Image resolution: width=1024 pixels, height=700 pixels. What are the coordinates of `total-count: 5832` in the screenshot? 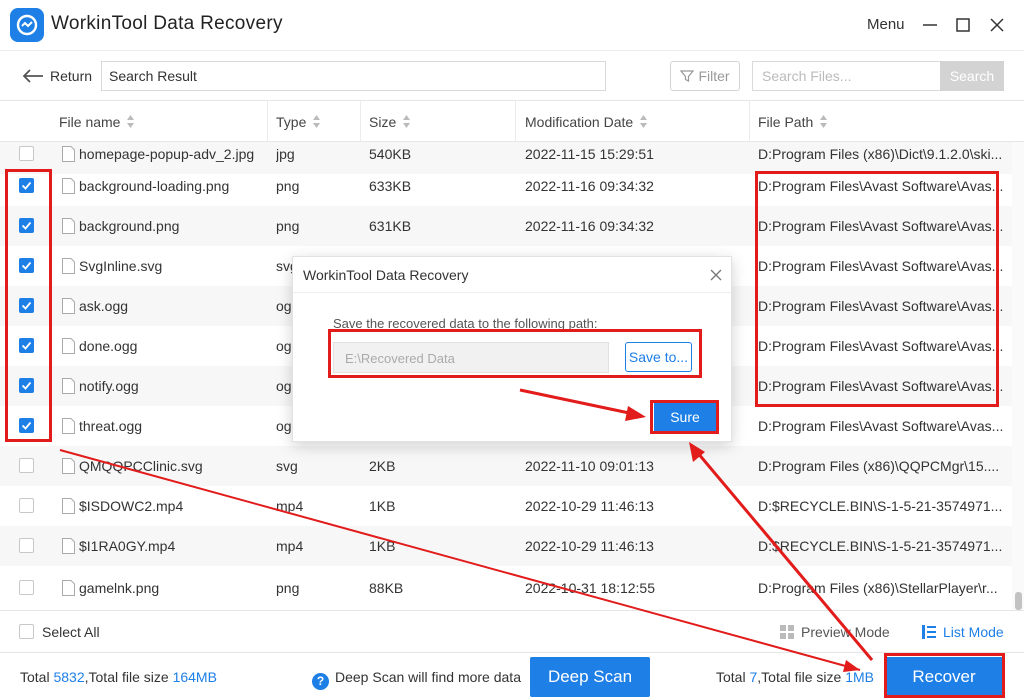 It's located at (69, 677).